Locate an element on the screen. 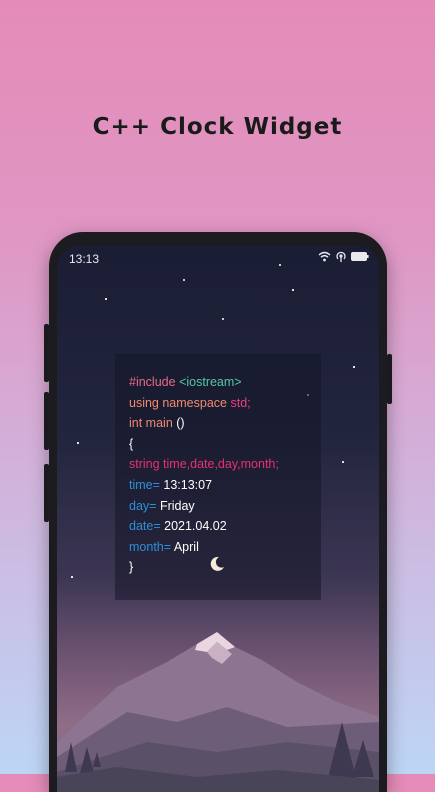  status-time: 13:13 is located at coordinates (84, 259).